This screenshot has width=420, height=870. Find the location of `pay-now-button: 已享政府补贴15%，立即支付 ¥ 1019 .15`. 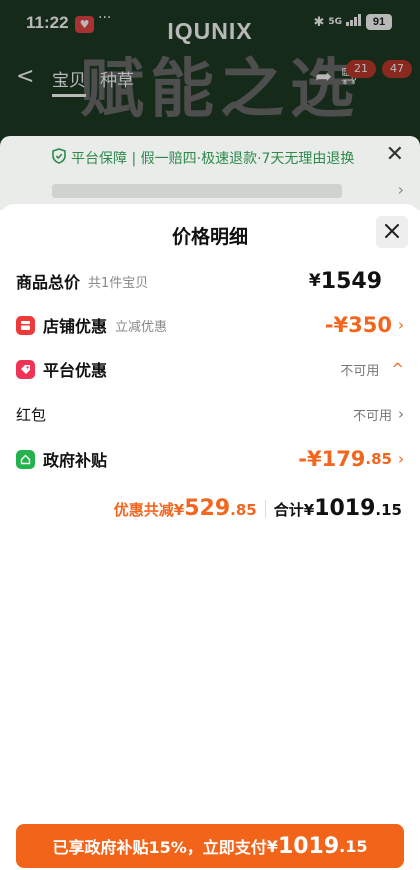

pay-now-button: 已享政府补贴15%，立即支付 ¥ 1019 .15 is located at coordinates (210, 846).